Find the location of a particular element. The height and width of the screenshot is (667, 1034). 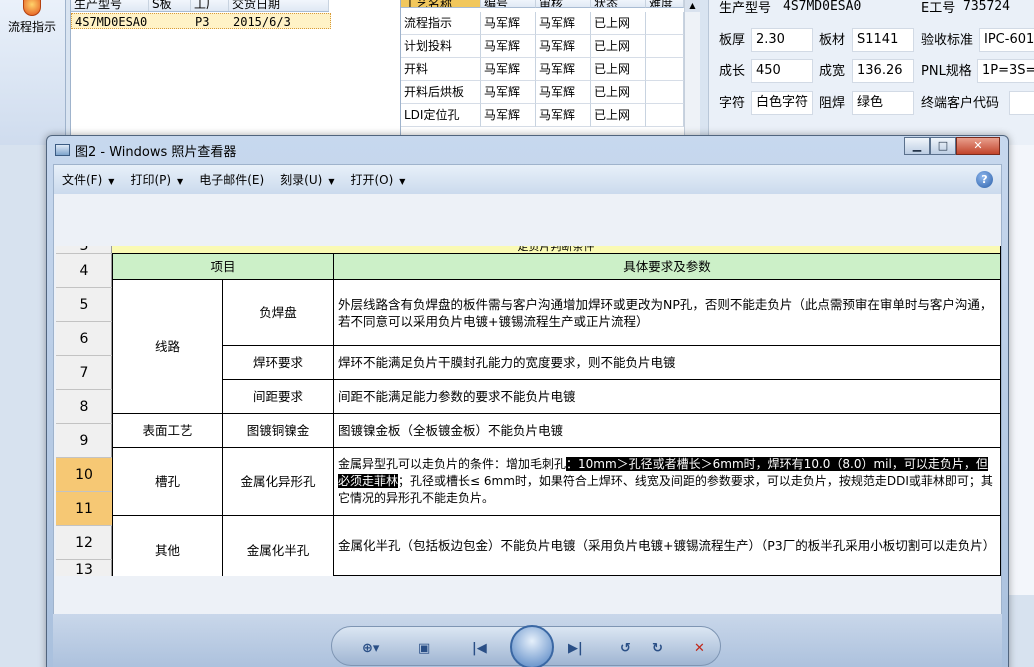

pnl-field: 1P=3S= is located at coordinates (1005, 71).